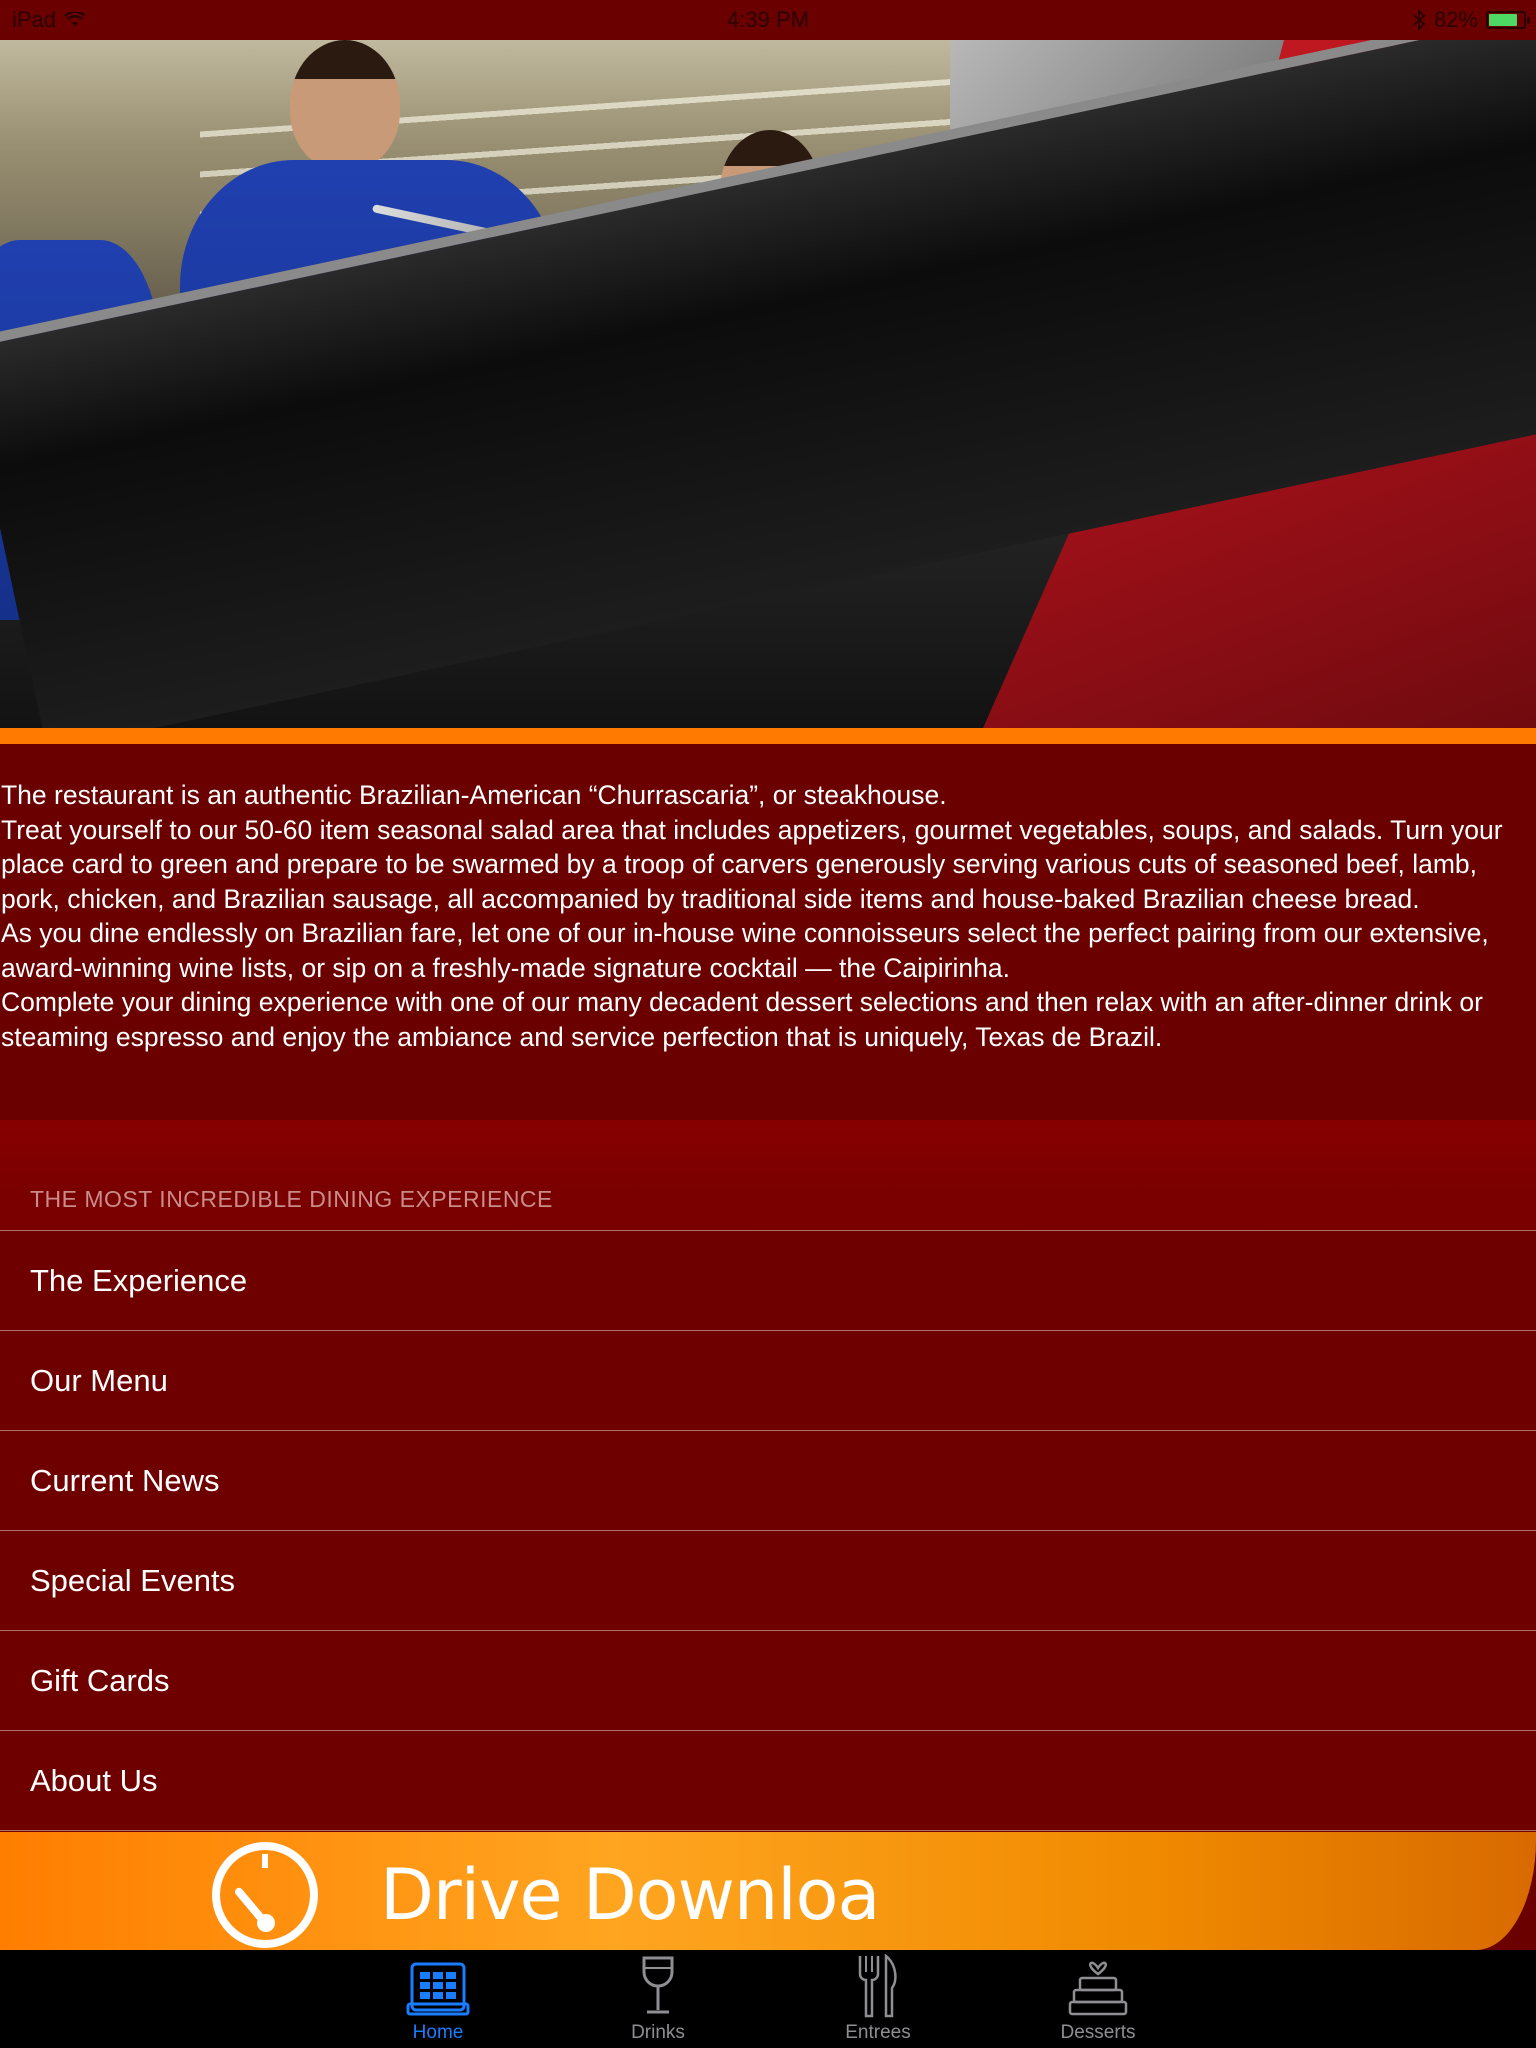  Describe the element at coordinates (768, 1681) in the screenshot. I see `menu-item-gift-cards: Gift Cards` at that location.